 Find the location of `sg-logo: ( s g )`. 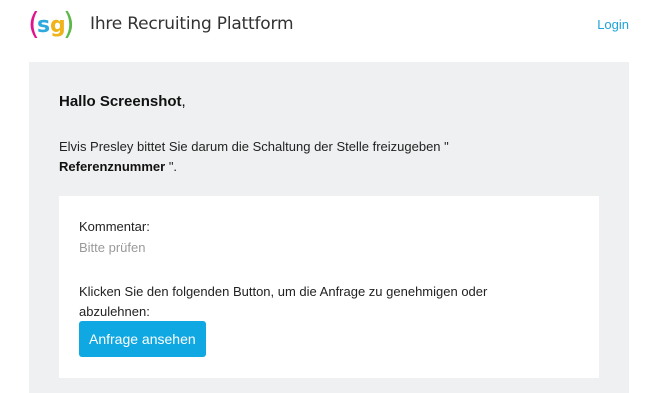

sg-logo: ( s g ) is located at coordinates (50, 24).